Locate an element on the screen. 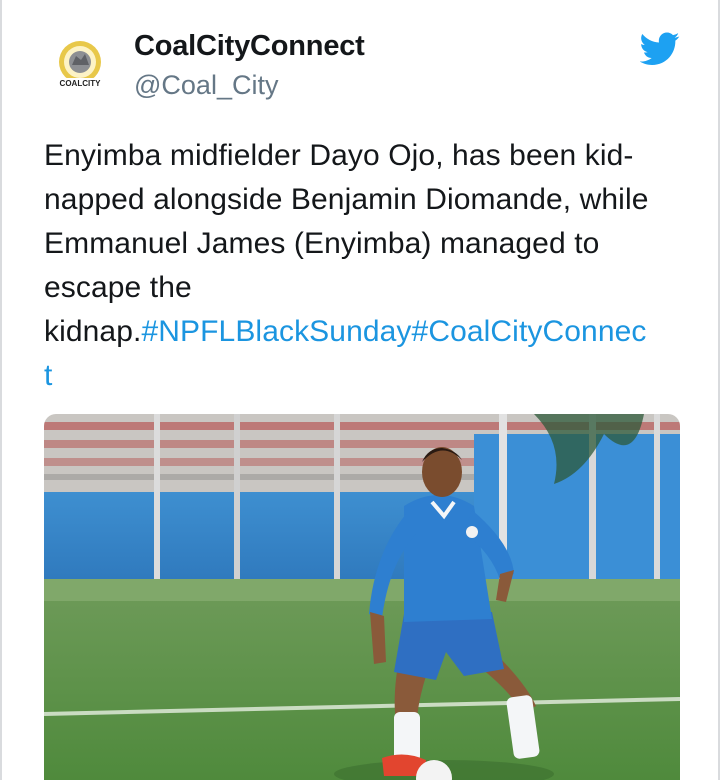 This screenshot has width=720, height=780. tweet-line: Emmanuel James (Enyimba) managed to is located at coordinates (322, 243).